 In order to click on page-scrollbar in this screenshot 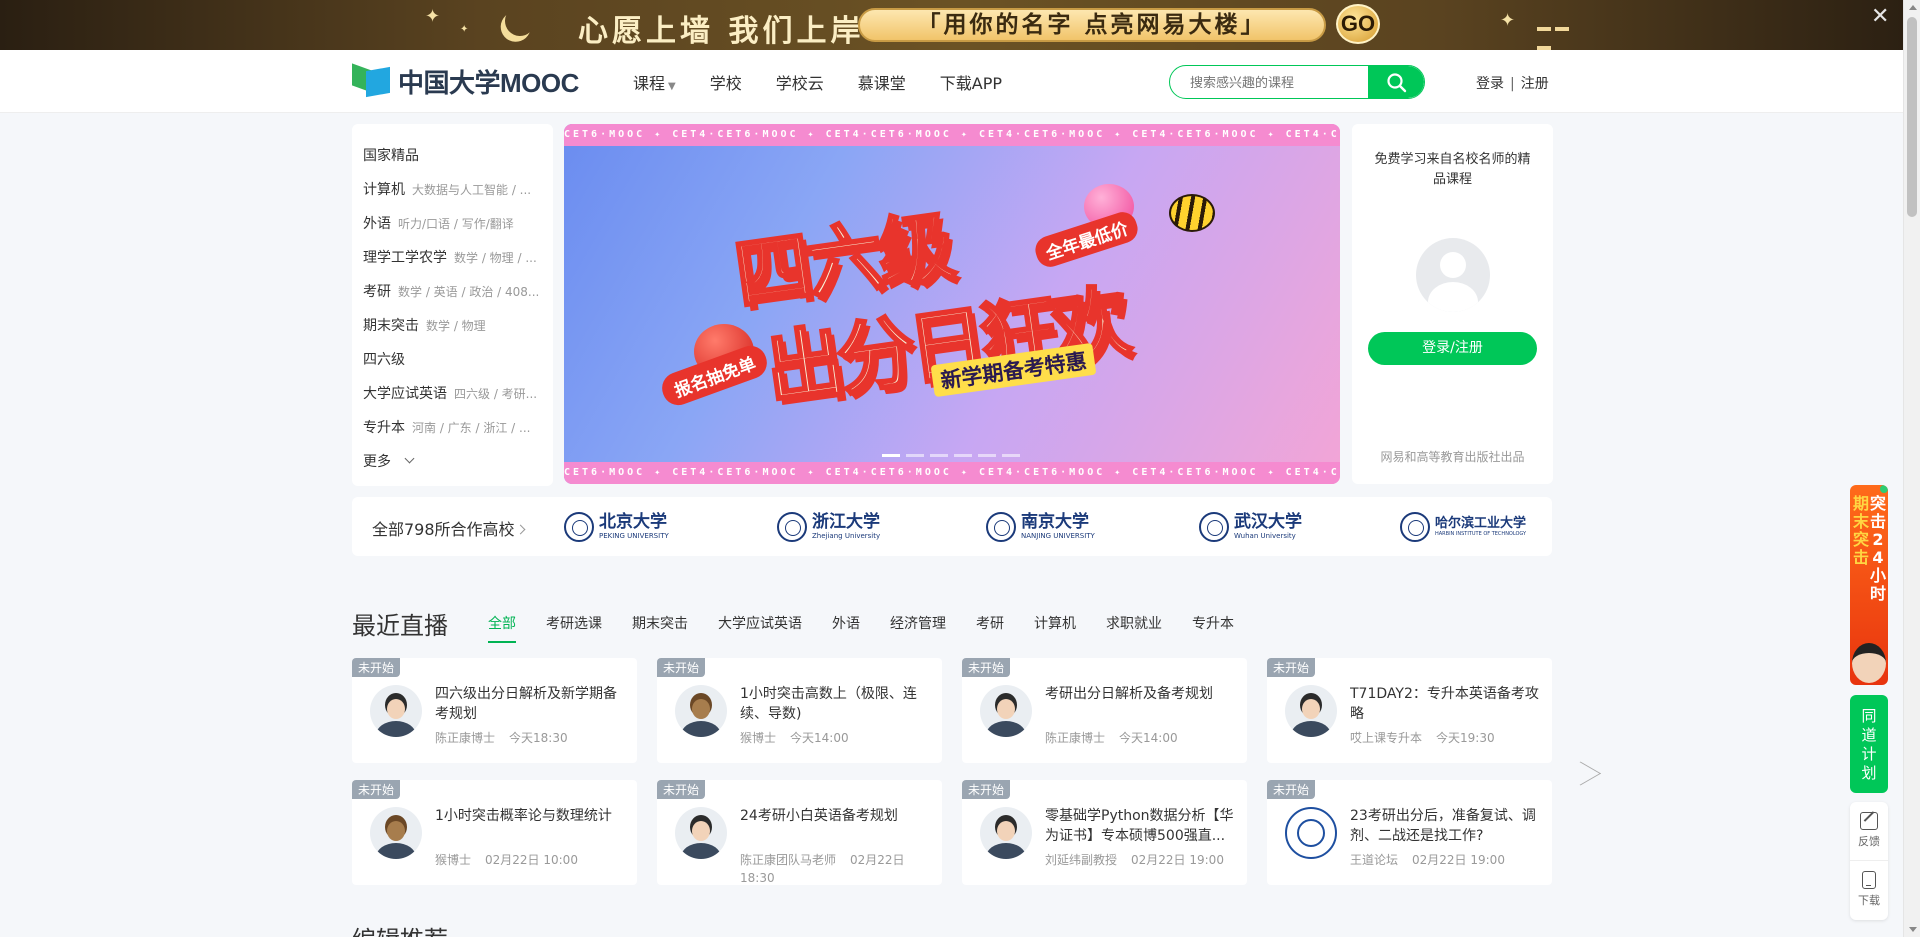, I will do `click(1911, 468)`.